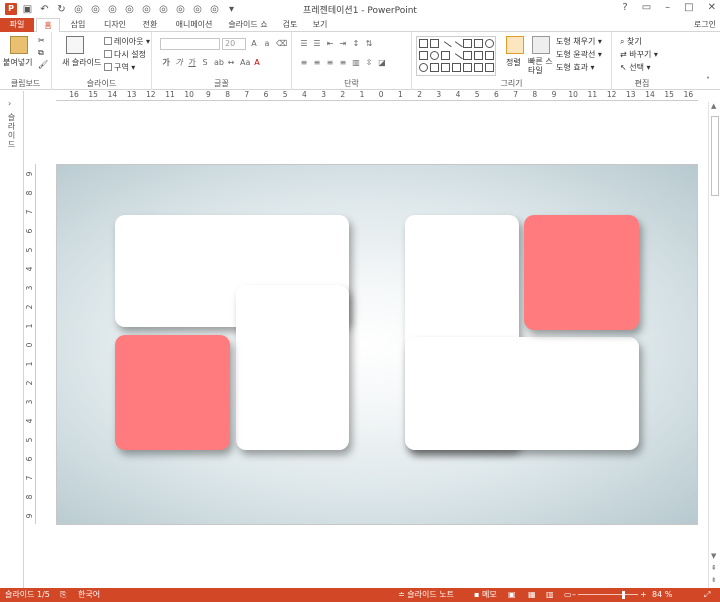 The image size is (720, 602). What do you see at coordinates (194, 25) in the screenshot?
I see `tab-animations: 애니메이션` at bounding box center [194, 25].